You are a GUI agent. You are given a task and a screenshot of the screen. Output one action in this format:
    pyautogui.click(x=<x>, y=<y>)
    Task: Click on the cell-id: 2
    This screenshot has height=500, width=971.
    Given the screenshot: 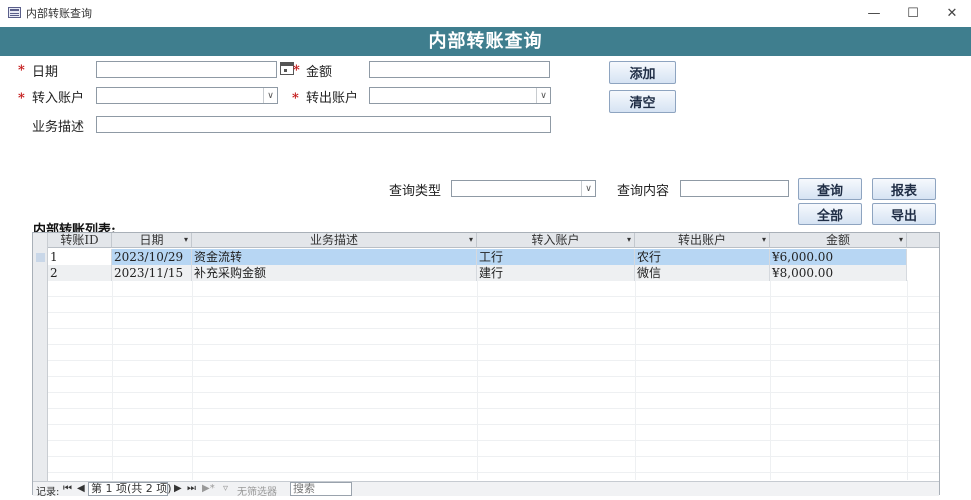 What is the action you would take?
    pyautogui.click(x=80, y=273)
    